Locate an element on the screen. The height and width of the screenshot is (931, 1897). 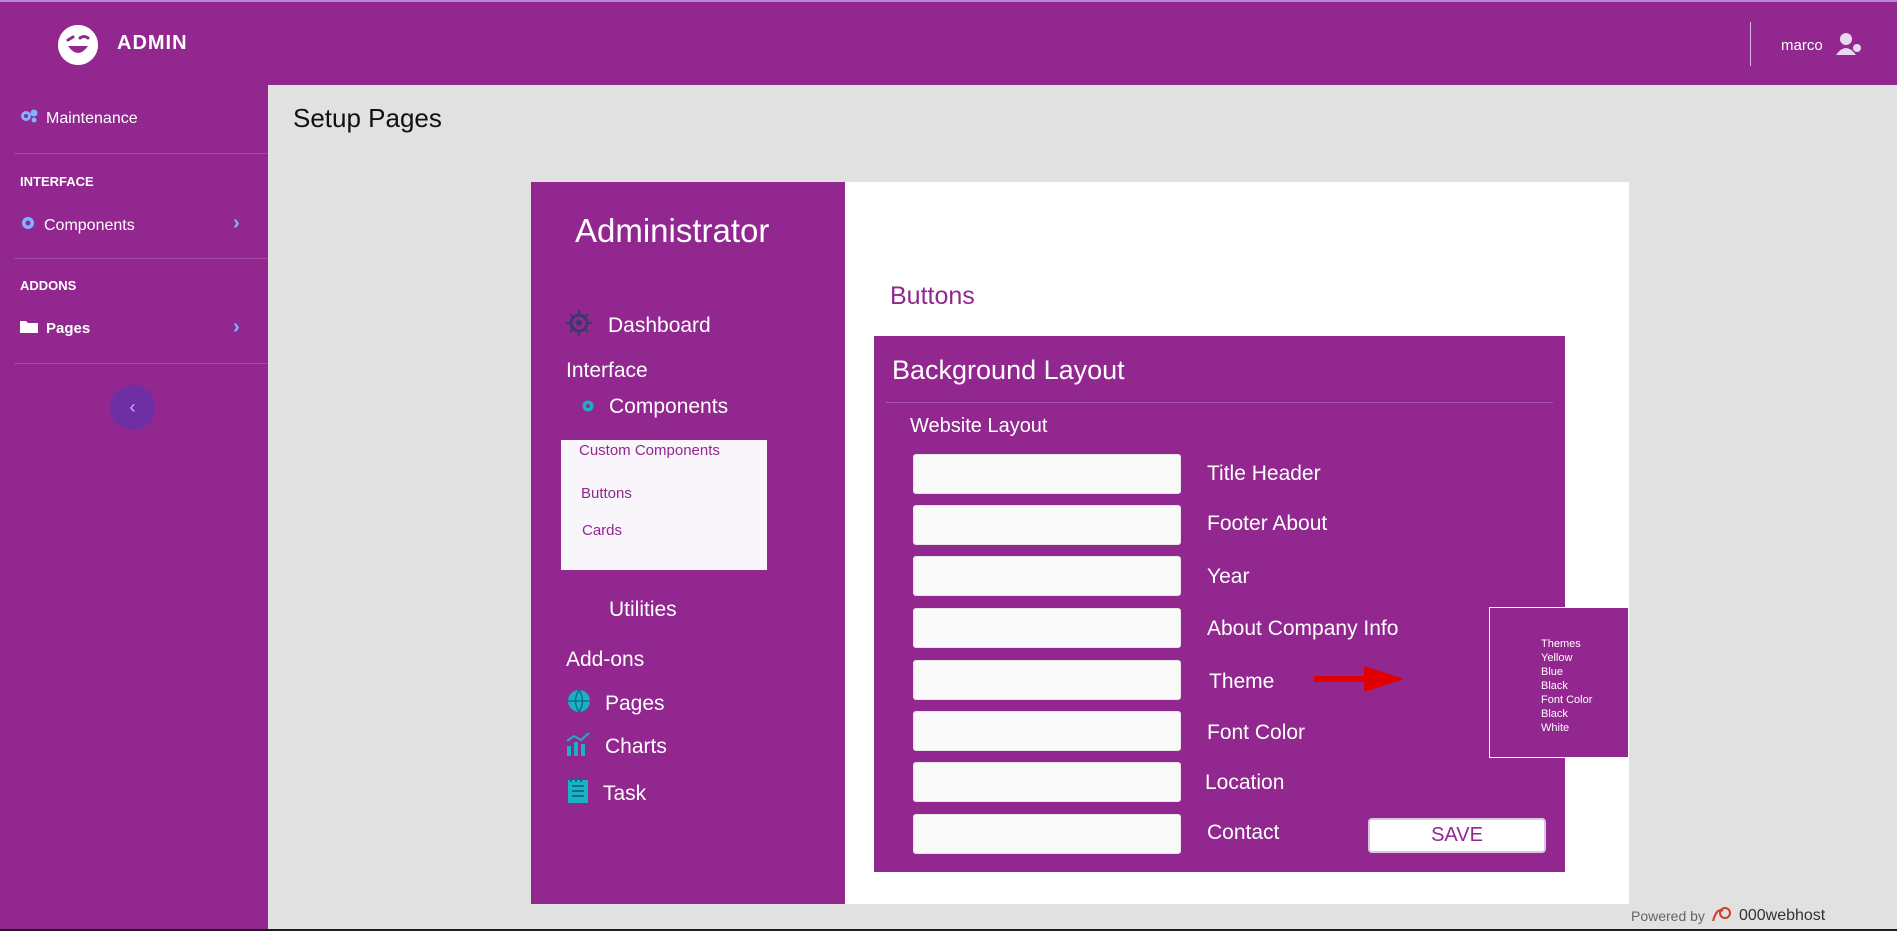
sidebar-item-components: Components is located at coordinates (77, 225).